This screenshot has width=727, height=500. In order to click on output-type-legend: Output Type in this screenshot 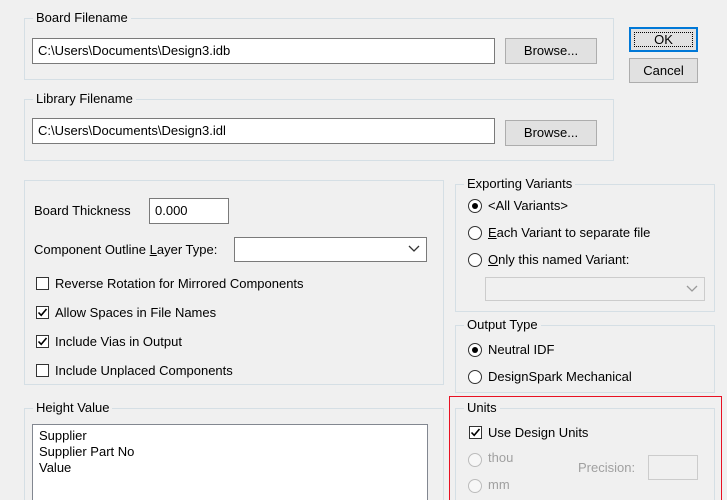, I will do `click(502, 325)`.